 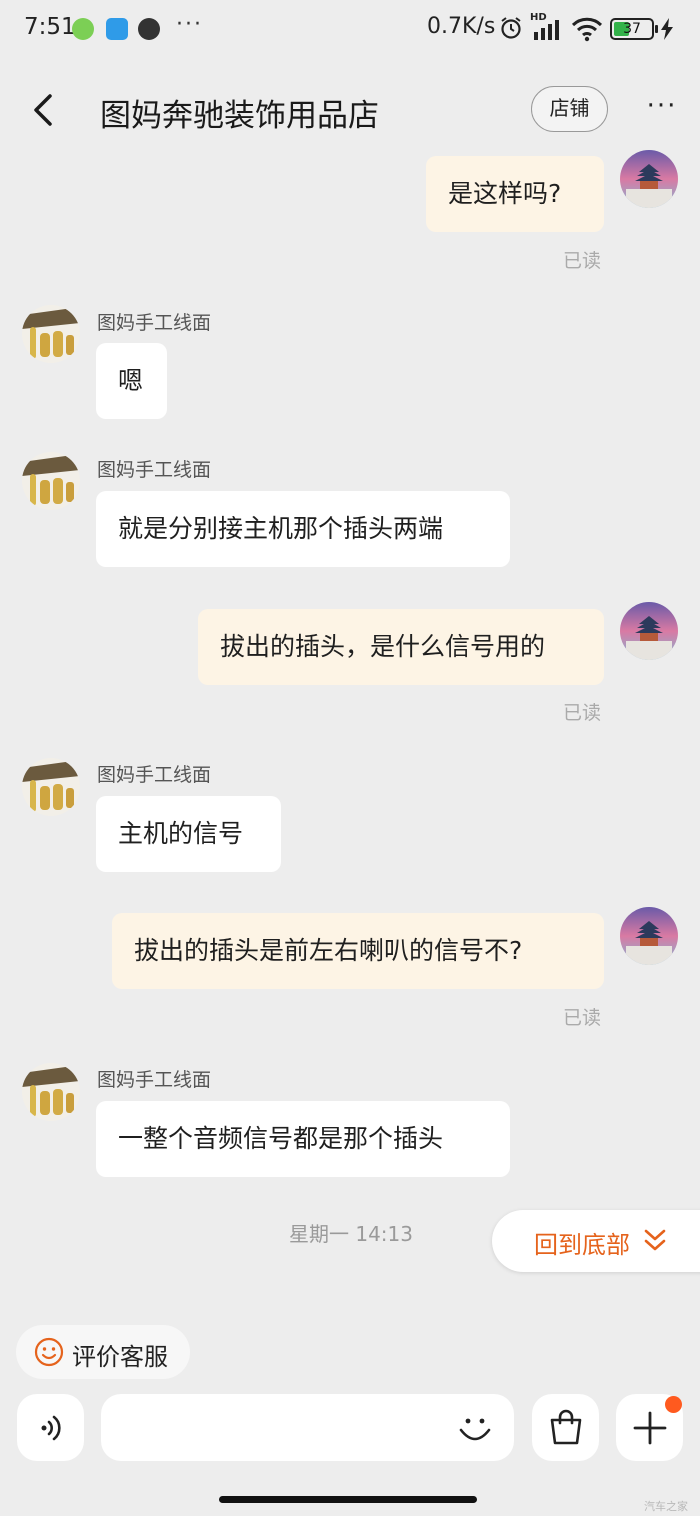 I want to click on more-actions-button, so click(x=649, y=1427).